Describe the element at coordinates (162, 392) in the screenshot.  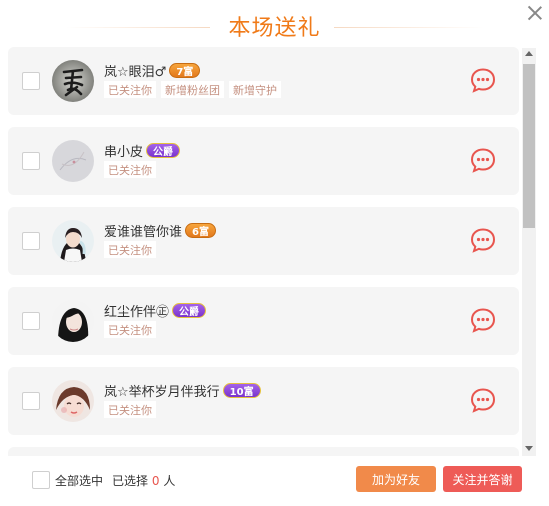
I see `user-name: 岚☆举杯岁月伴我行` at that location.